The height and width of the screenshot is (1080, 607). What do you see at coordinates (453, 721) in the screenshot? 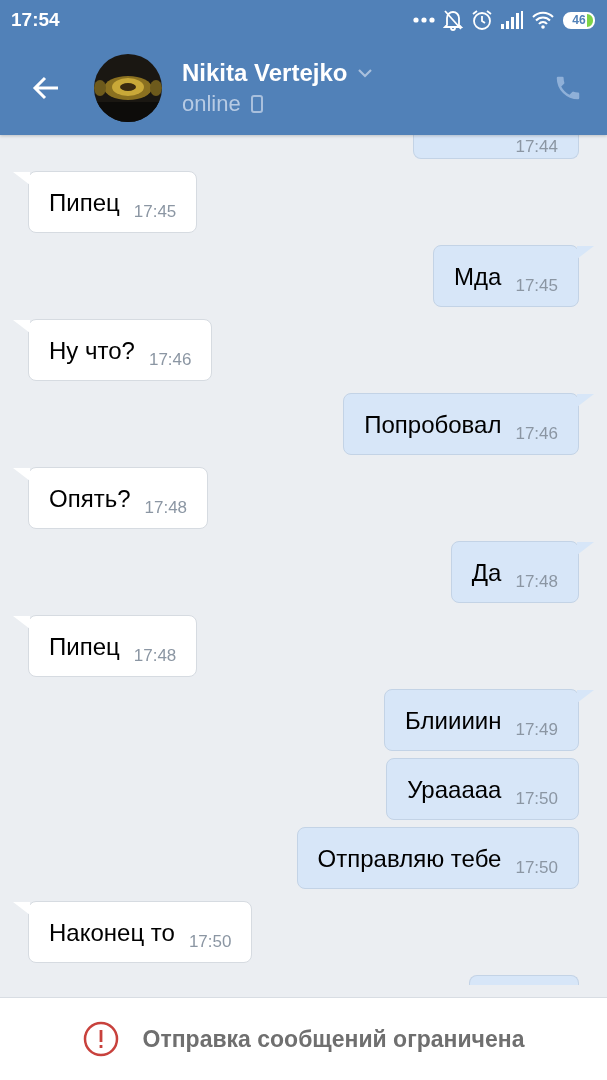
I see `message-text: Блиииин` at bounding box center [453, 721].